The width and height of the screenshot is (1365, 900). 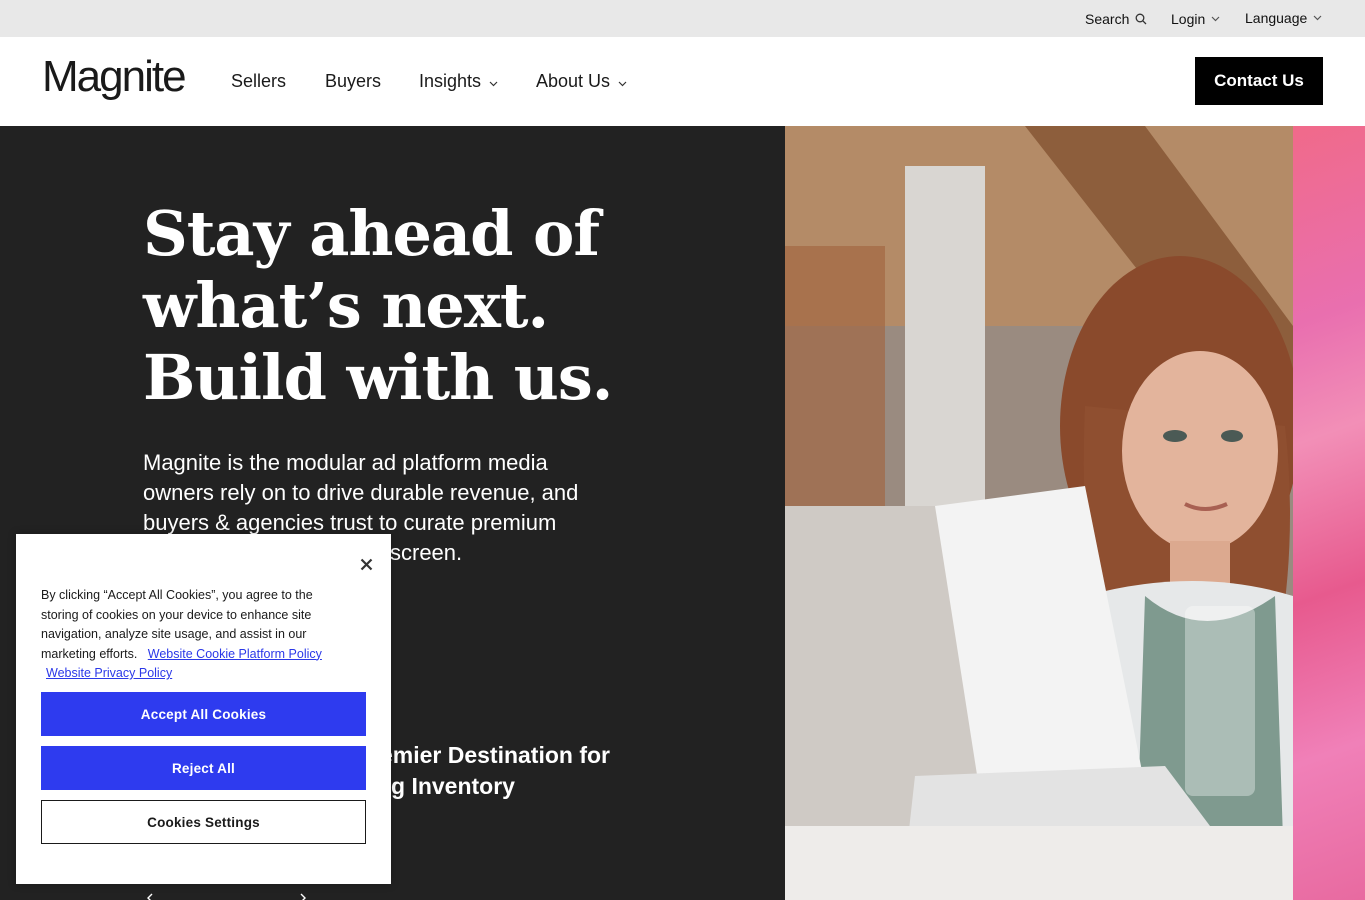 I want to click on search-link: Search, so click(x=1116, y=18).